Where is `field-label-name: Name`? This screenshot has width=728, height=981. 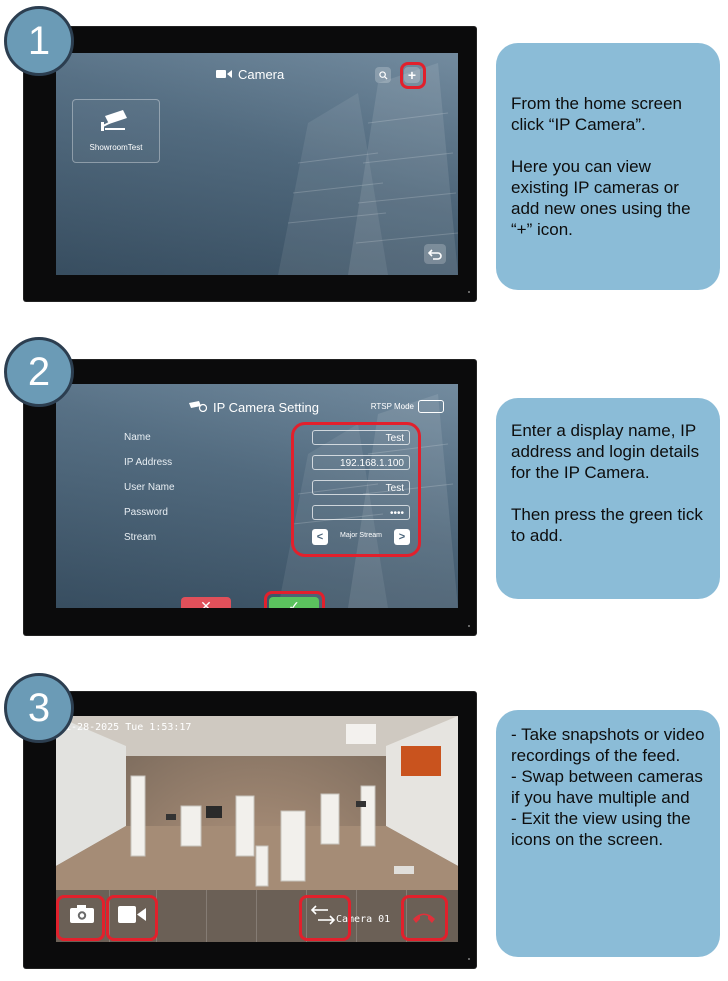 field-label-name: Name is located at coordinates (137, 437).